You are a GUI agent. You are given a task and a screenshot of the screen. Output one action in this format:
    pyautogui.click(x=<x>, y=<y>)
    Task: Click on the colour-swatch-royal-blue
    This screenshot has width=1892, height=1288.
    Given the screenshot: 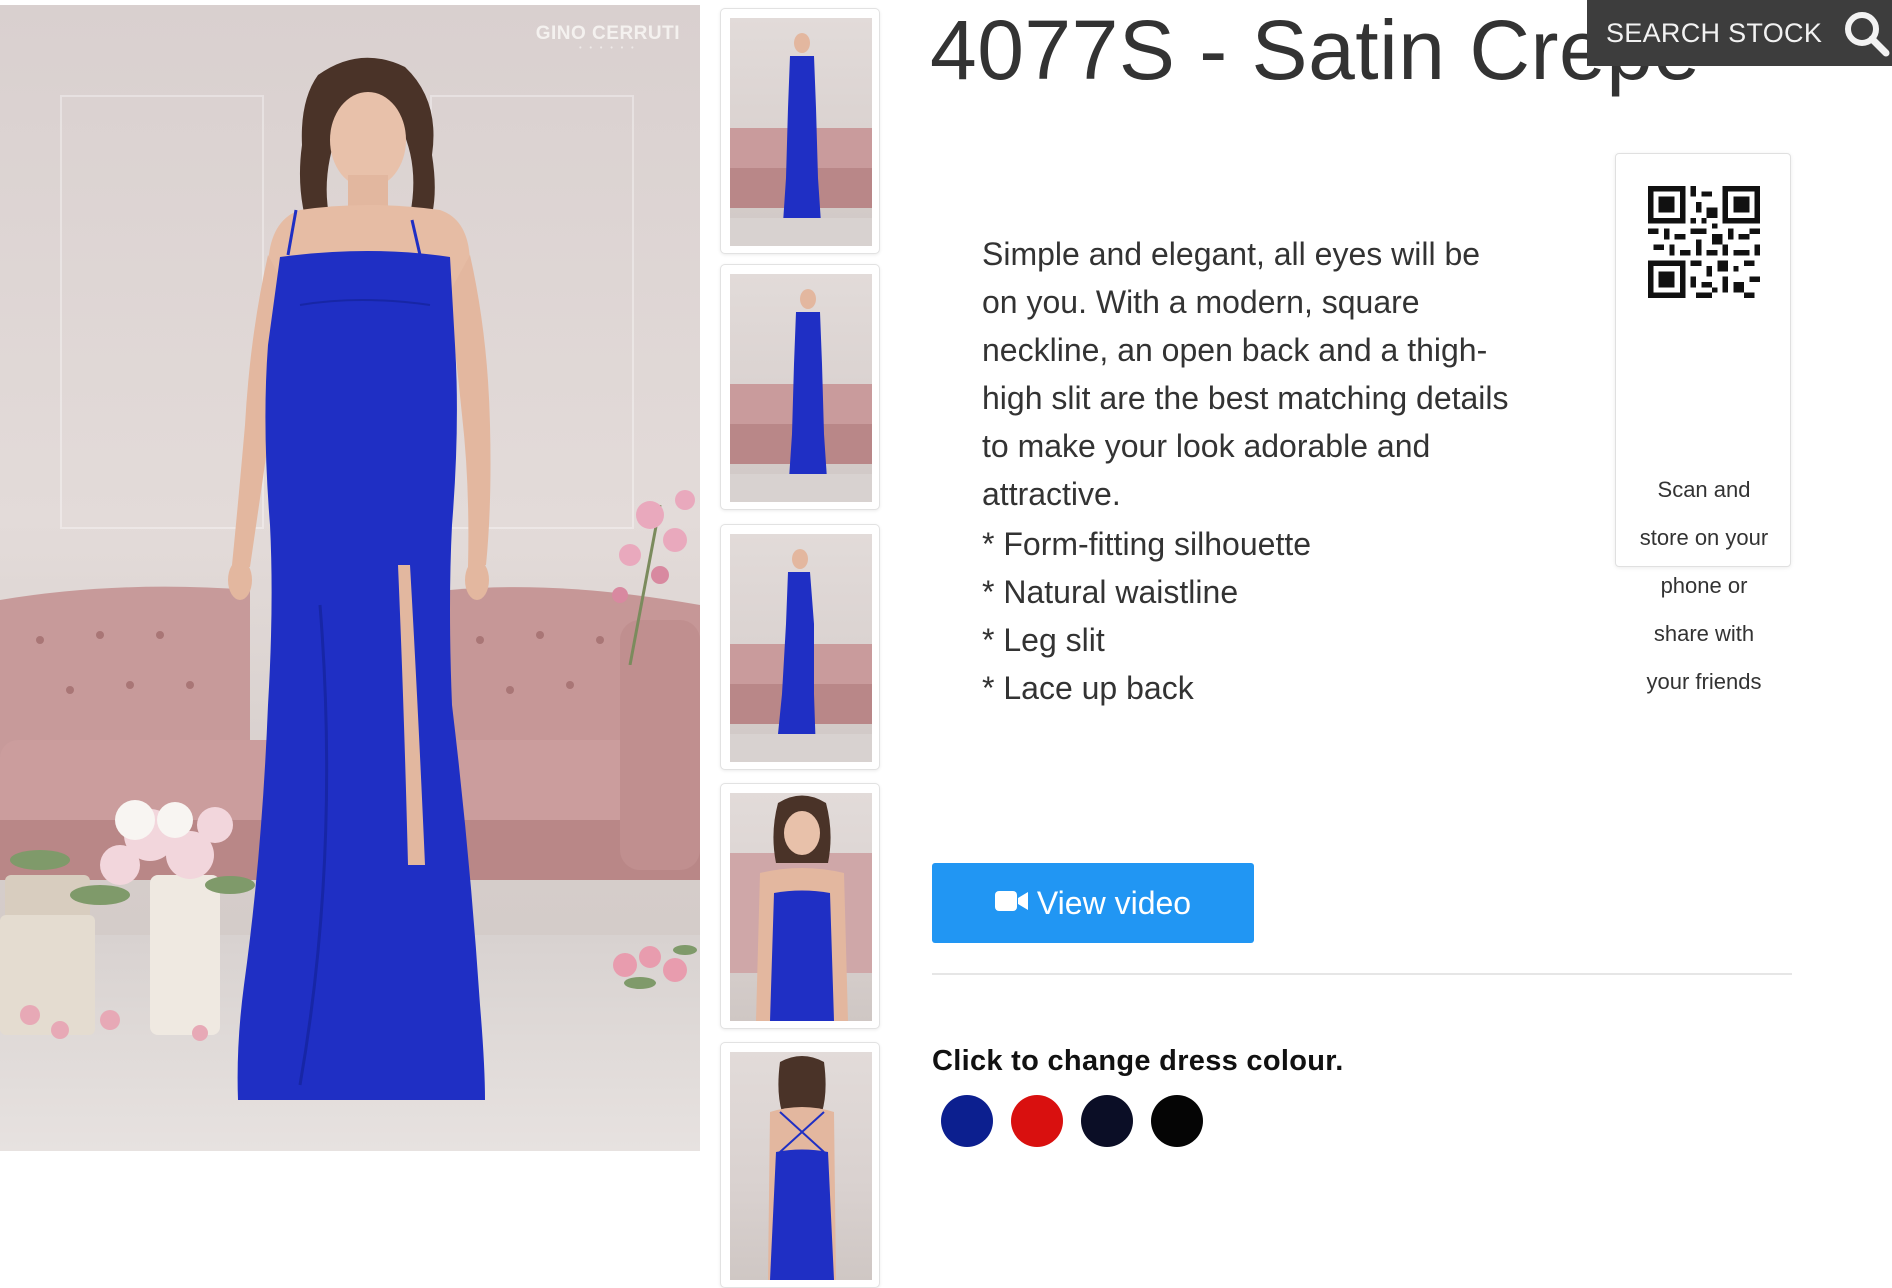 What is the action you would take?
    pyautogui.click(x=967, y=1121)
    